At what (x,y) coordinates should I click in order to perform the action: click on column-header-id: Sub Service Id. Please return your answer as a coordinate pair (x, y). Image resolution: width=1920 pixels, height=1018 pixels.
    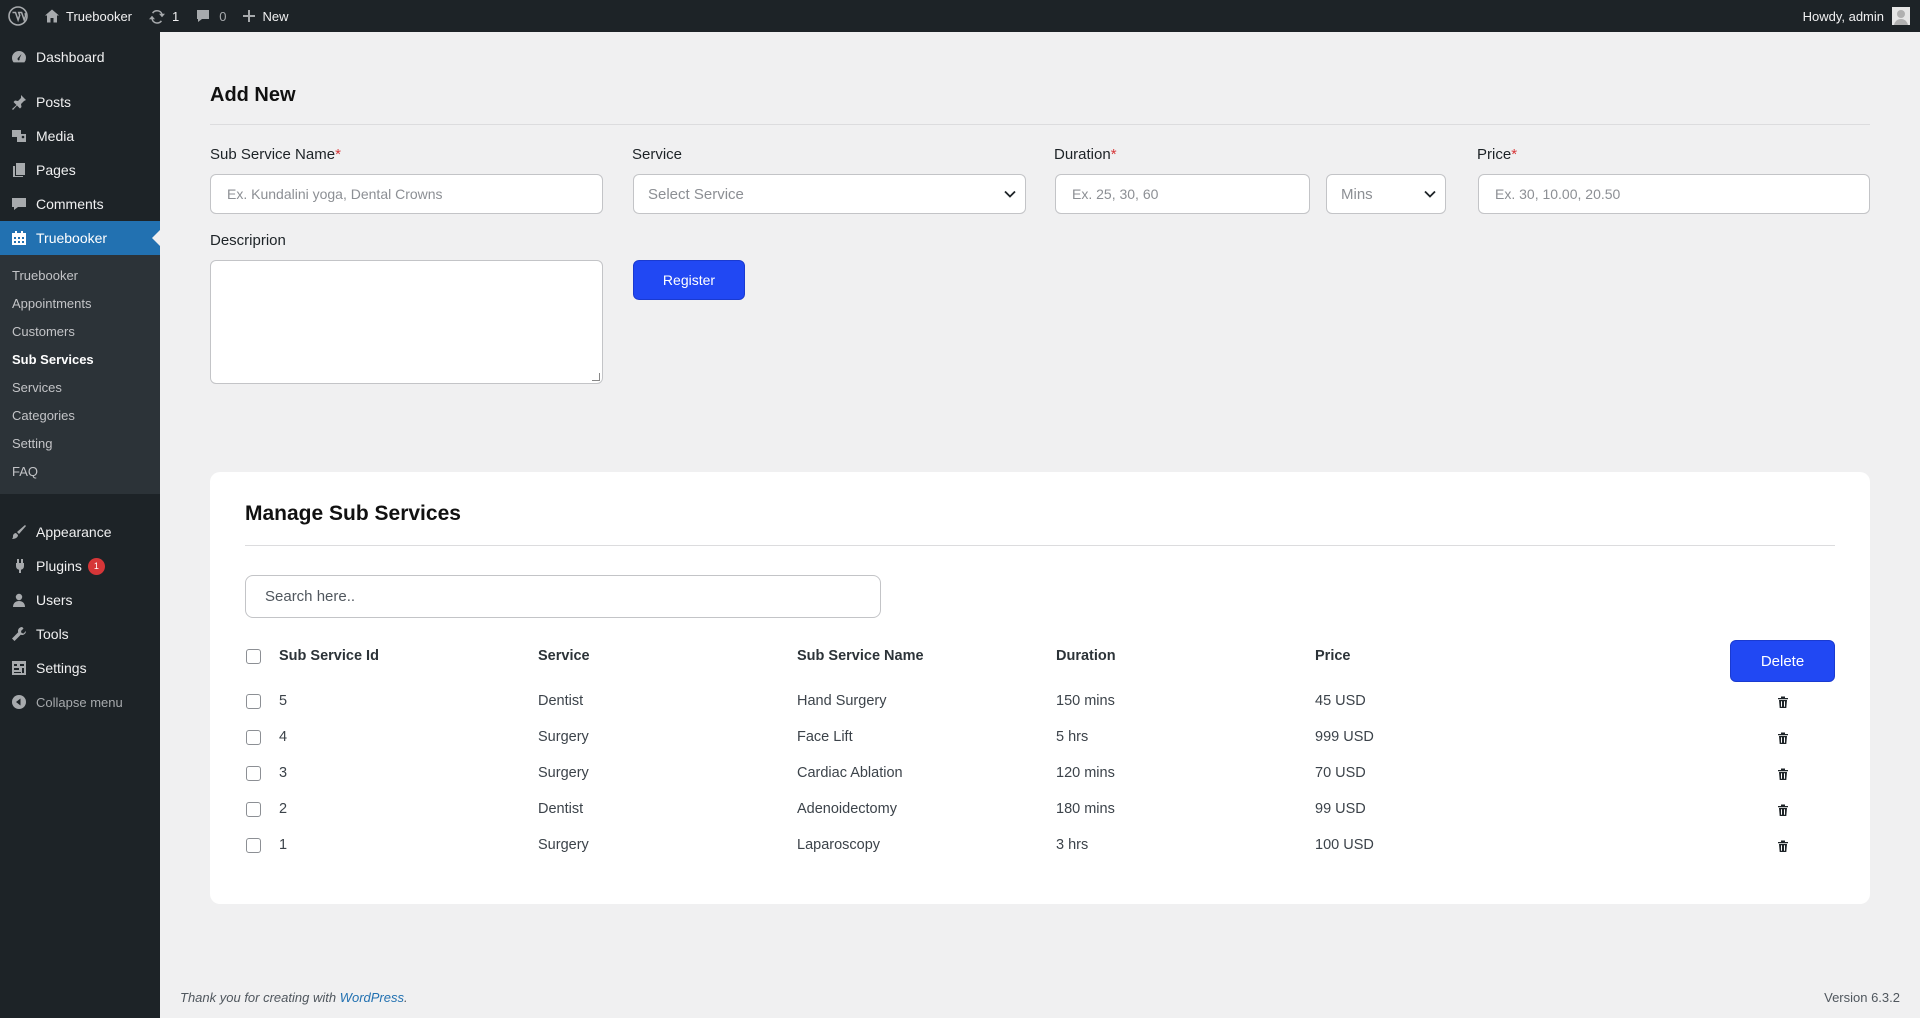
    Looking at the image, I should click on (329, 656).